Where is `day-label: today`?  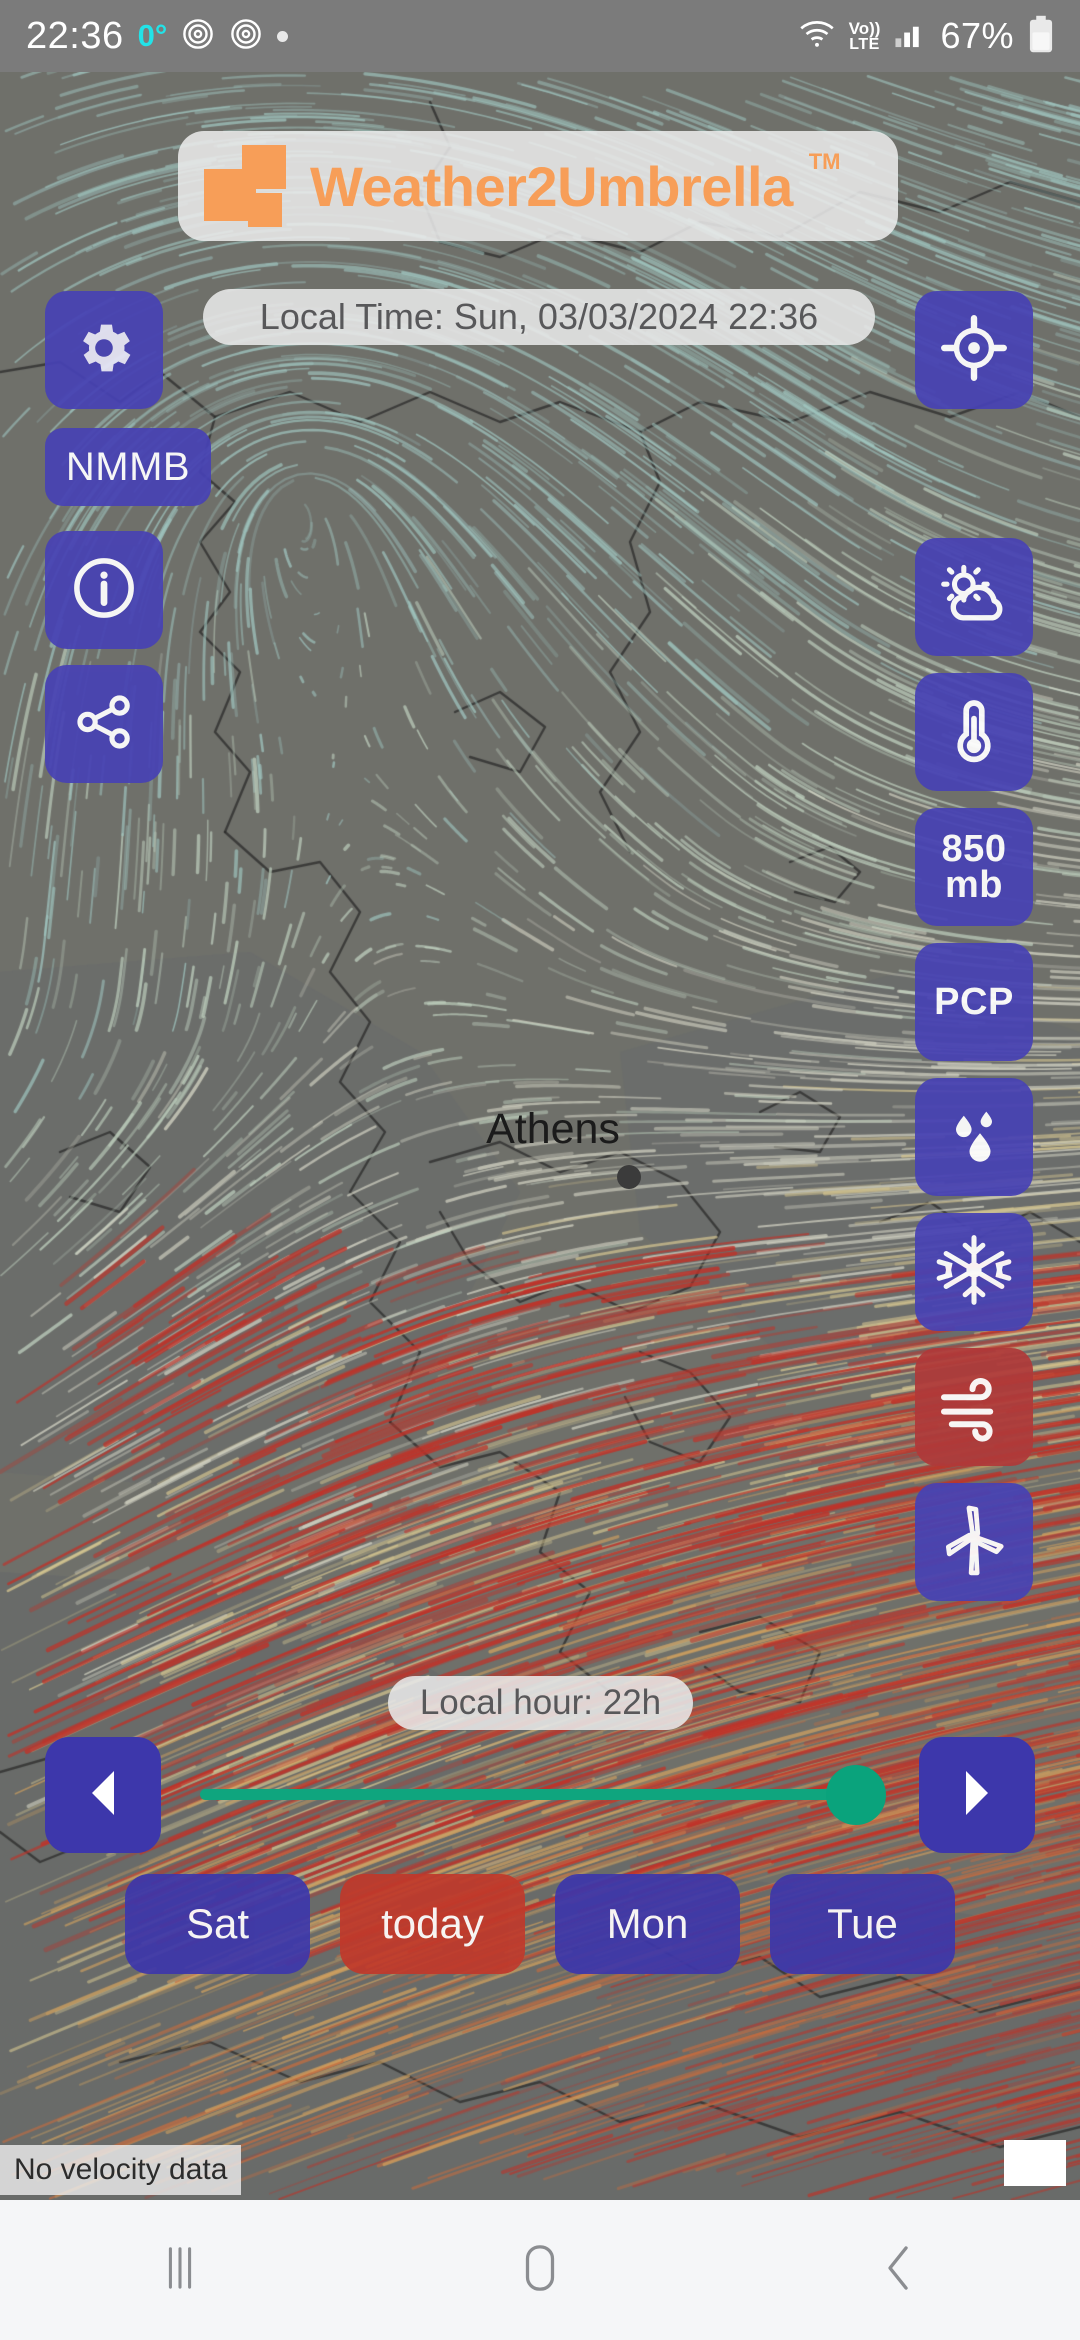 day-label: today is located at coordinates (432, 1923).